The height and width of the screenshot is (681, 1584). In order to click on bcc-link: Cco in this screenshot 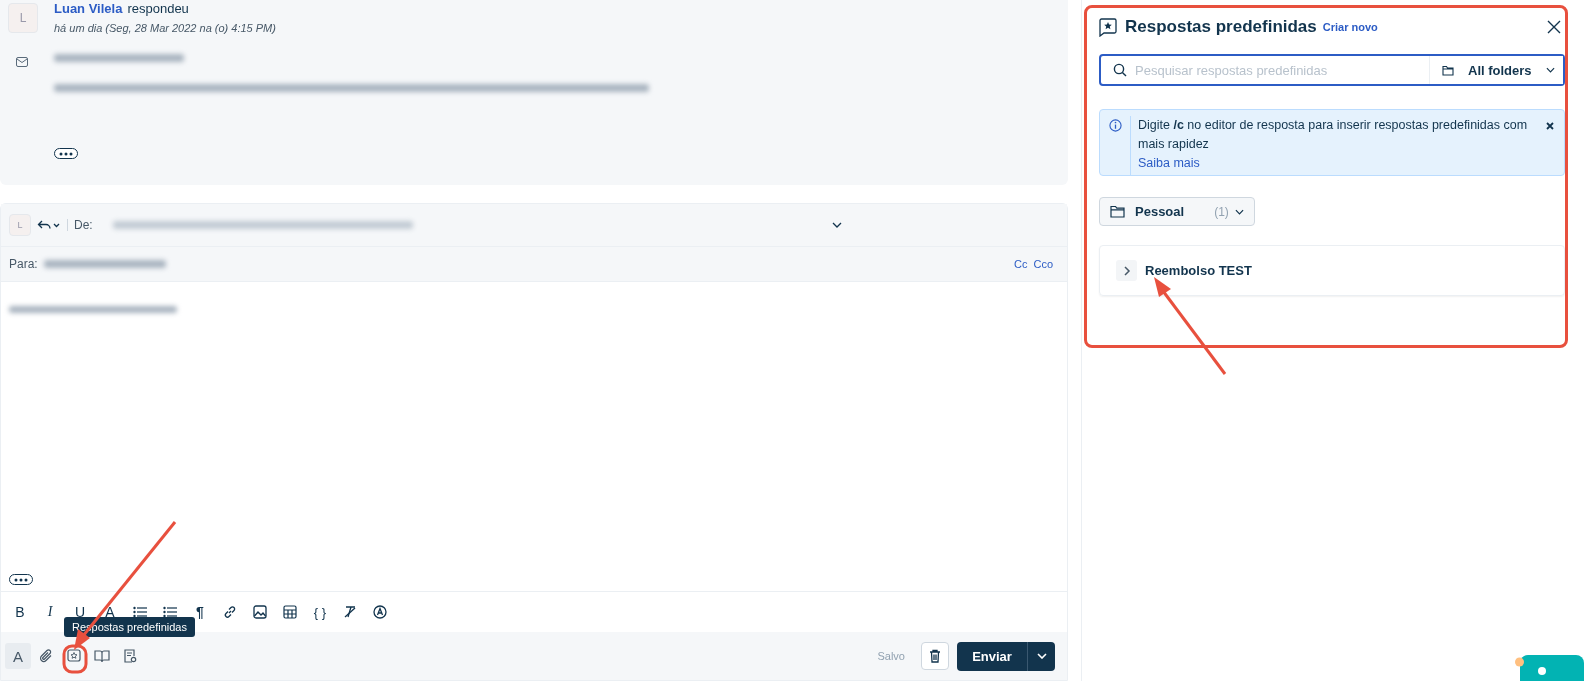, I will do `click(1043, 264)`.